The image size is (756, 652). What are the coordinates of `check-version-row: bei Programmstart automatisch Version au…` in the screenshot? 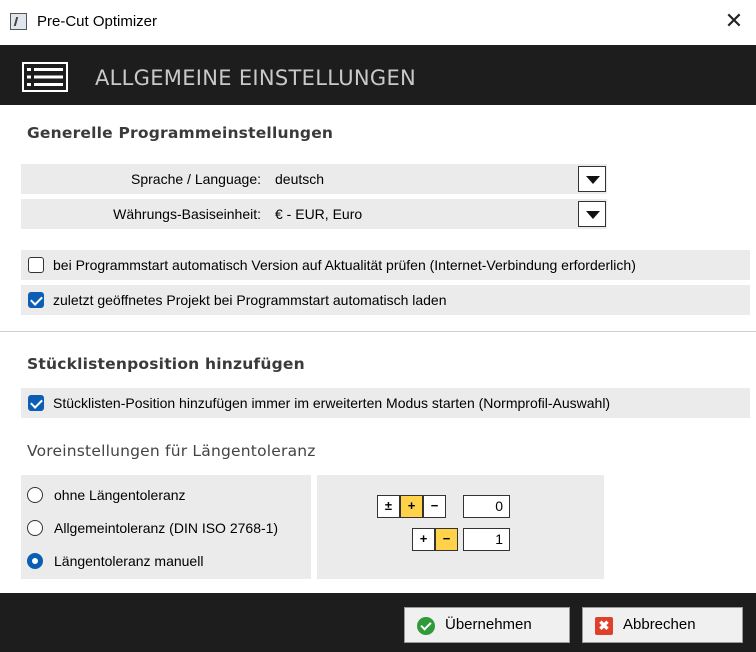 It's located at (385, 265).